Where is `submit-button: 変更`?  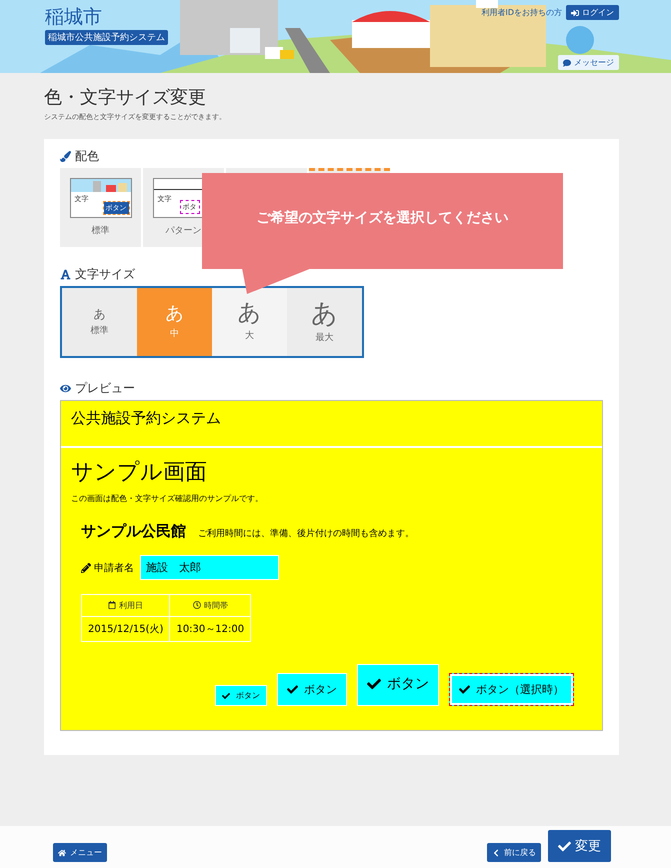 submit-button: 変更 is located at coordinates (579, 846).